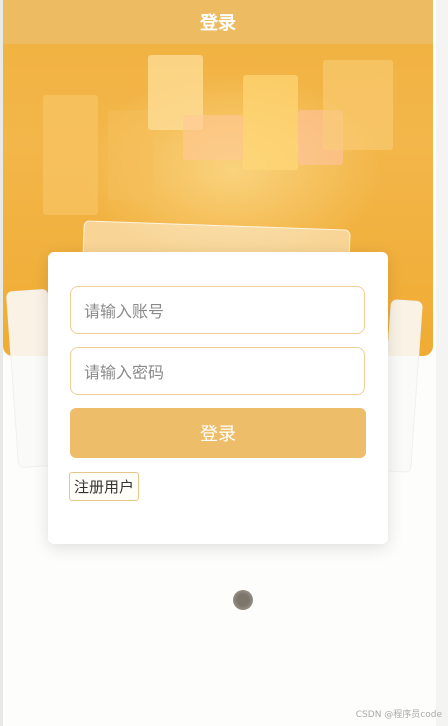 The height and width of the screenshot is (726, 448). Describe the element at coordinates (124, 372) in the screenshot. I see `password-input-placeholder: 请输入密码` at that location.